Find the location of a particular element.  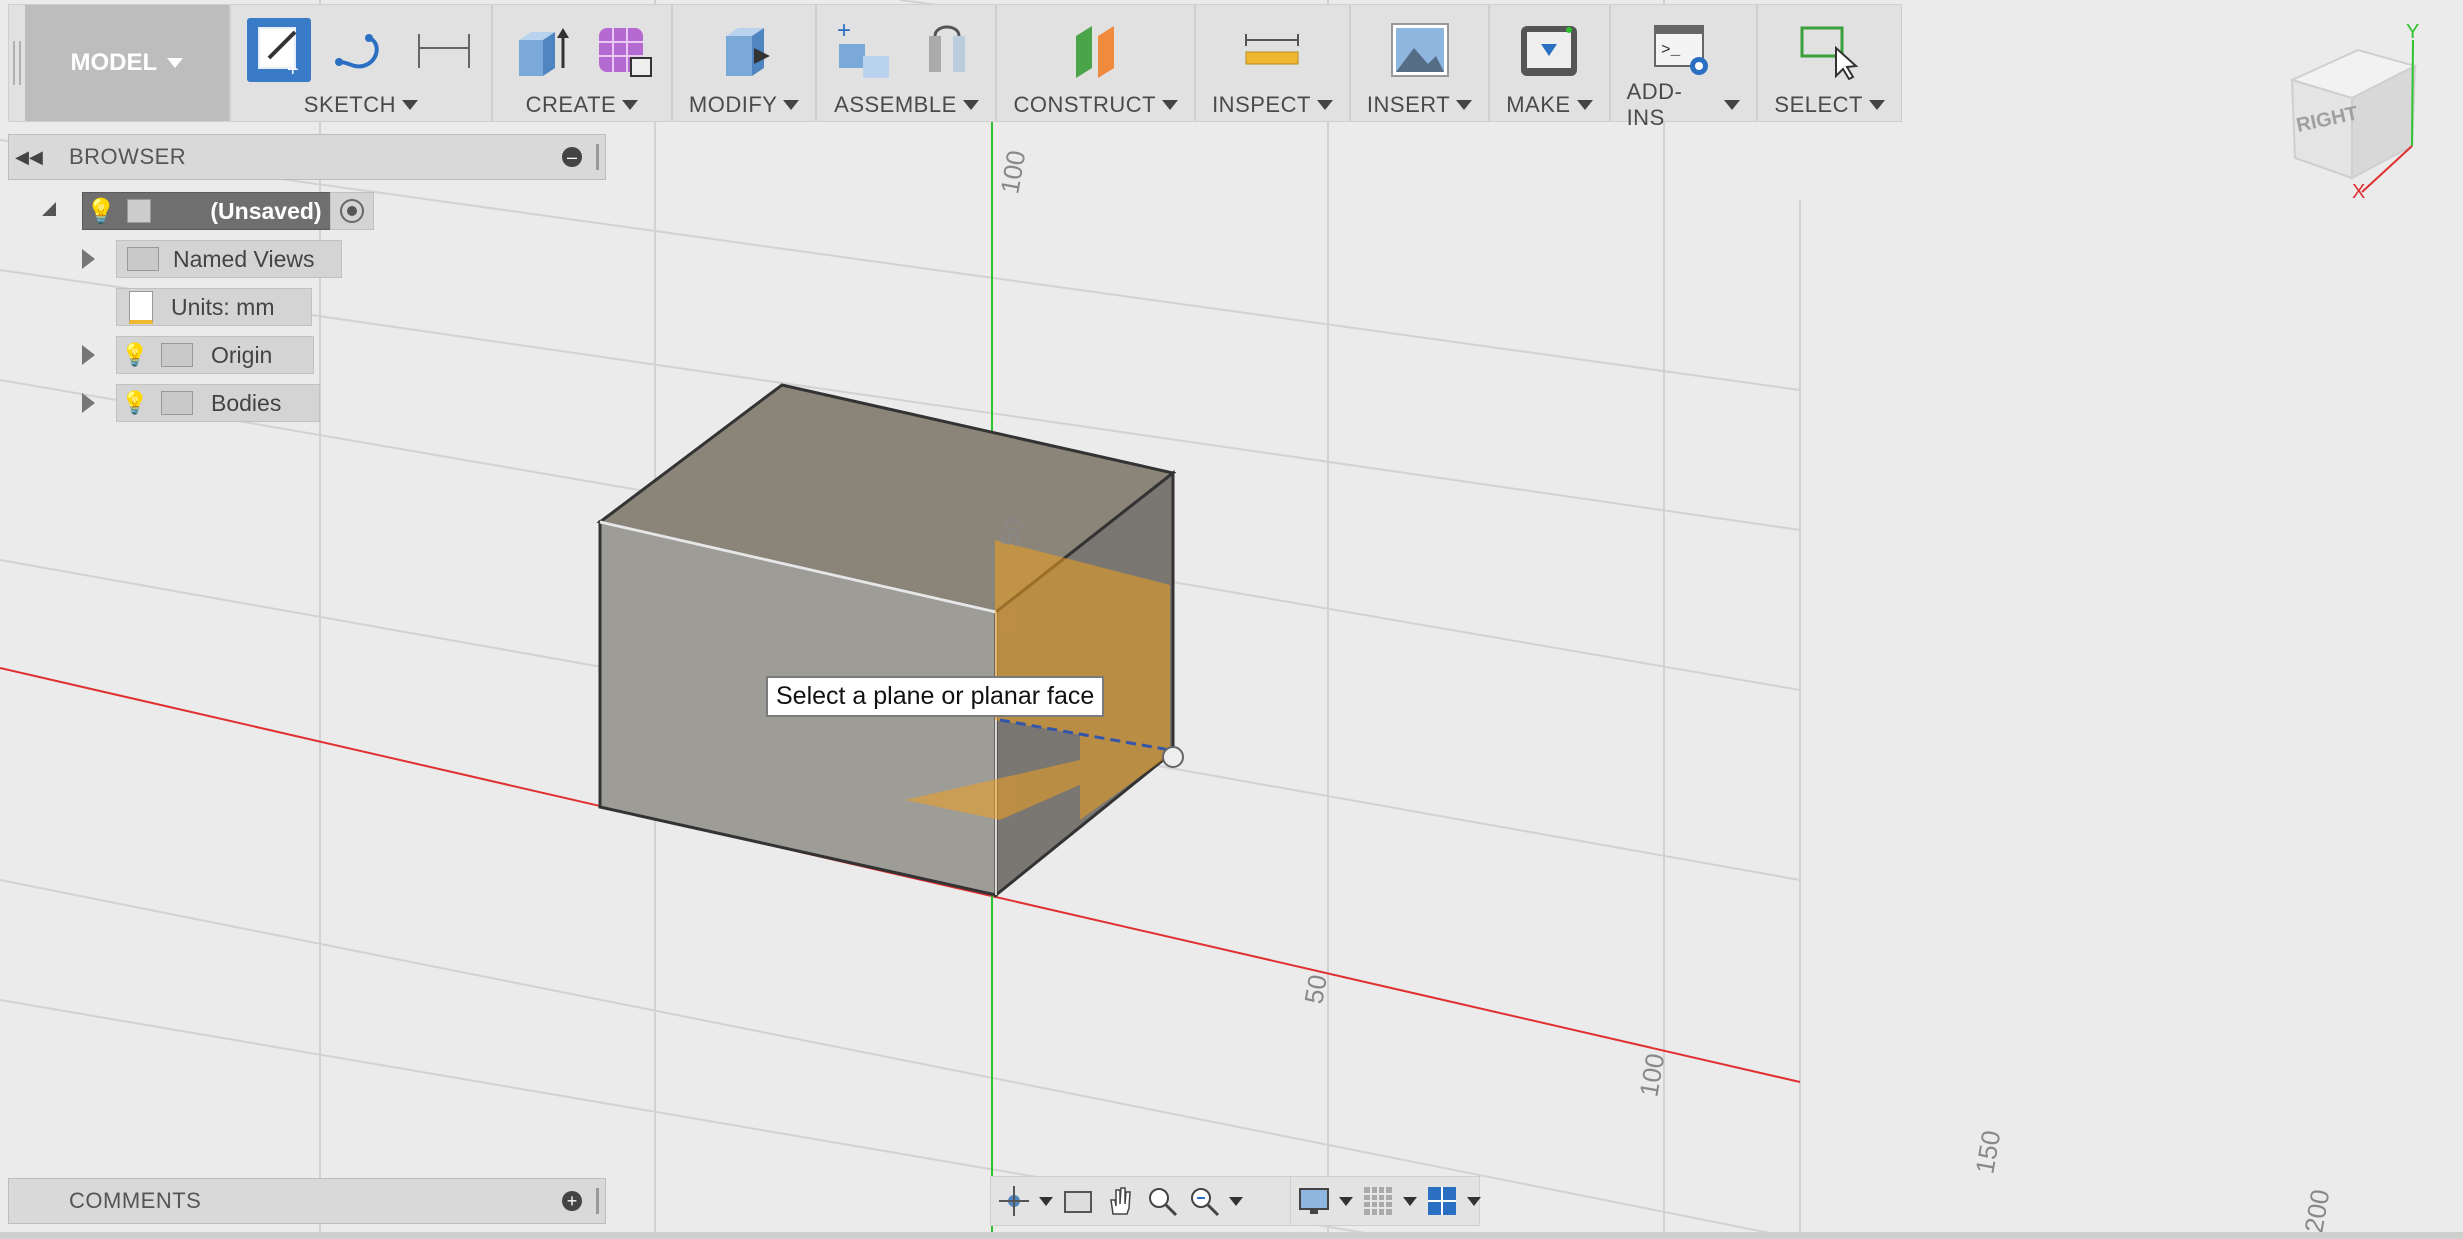

spline-button is located at coordinates (361, 50).